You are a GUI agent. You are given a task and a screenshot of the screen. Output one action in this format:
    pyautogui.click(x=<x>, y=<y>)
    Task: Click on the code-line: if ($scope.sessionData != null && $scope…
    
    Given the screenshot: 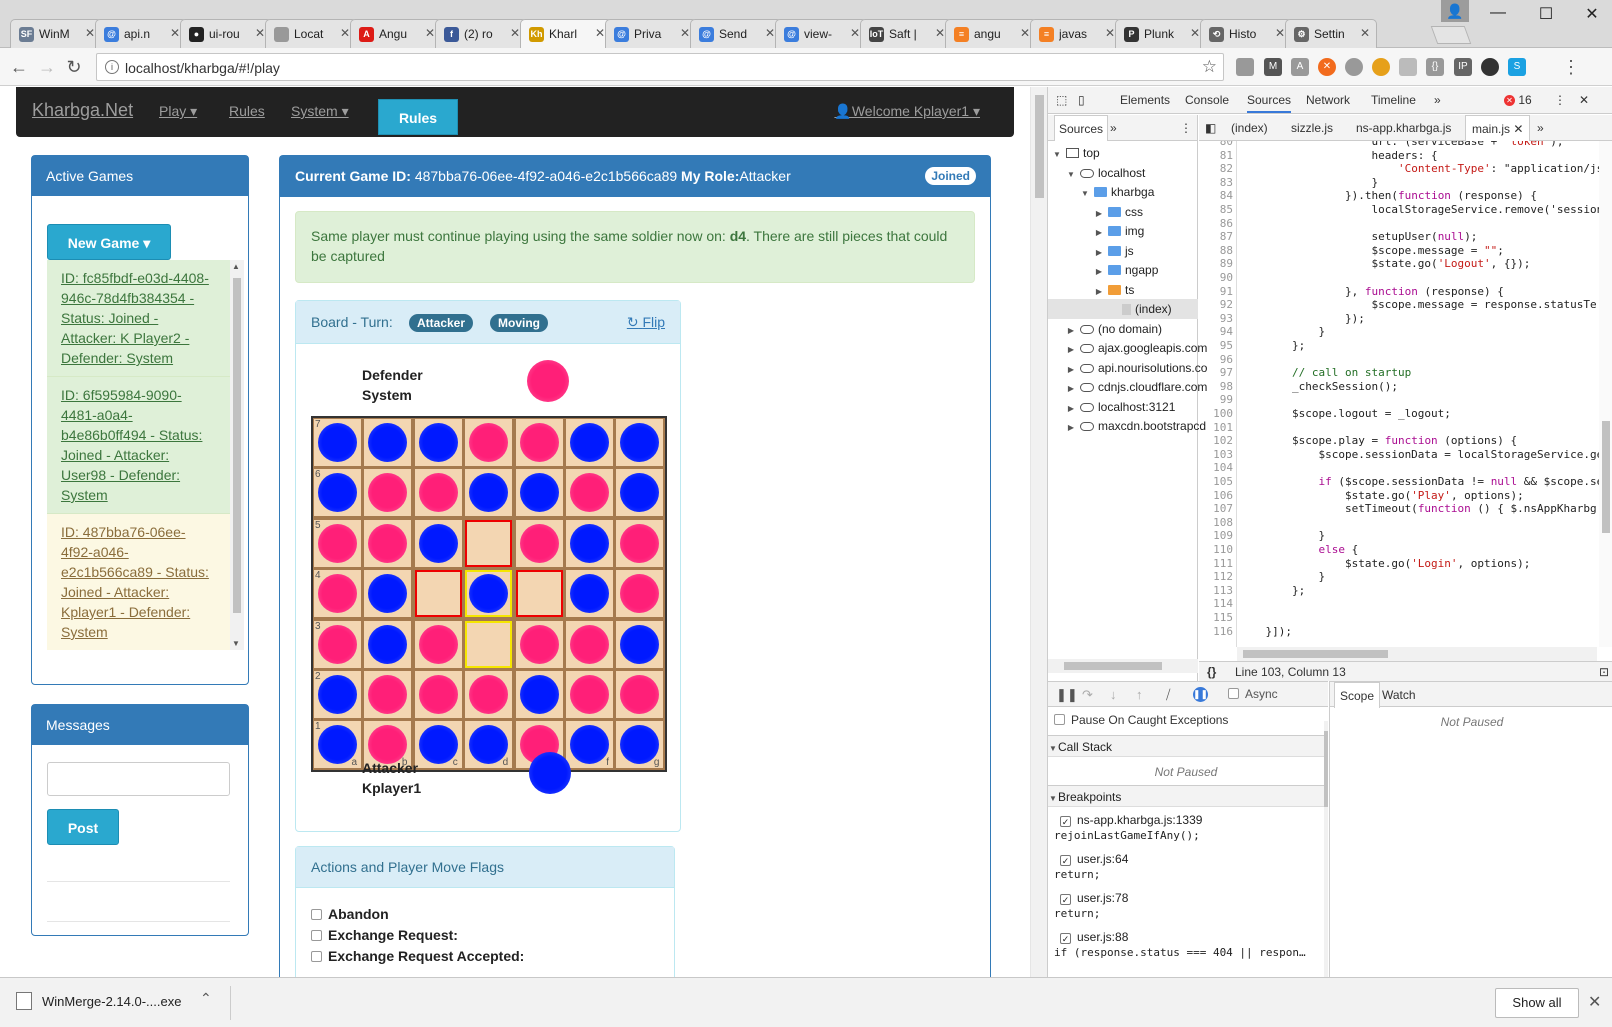 What is the action you would take?
    pyautogui.click(x=1421, y=482)
    